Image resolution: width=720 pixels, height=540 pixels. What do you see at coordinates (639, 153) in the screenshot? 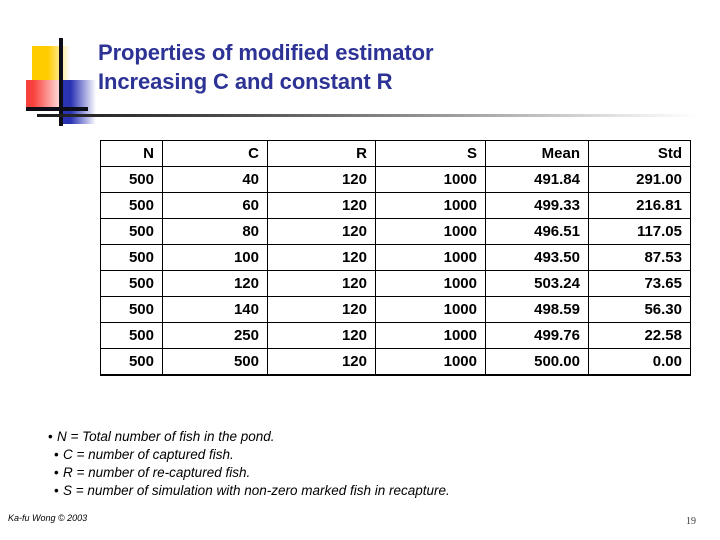
I see `column-header-std: Std` at bounding box center [639, 153].